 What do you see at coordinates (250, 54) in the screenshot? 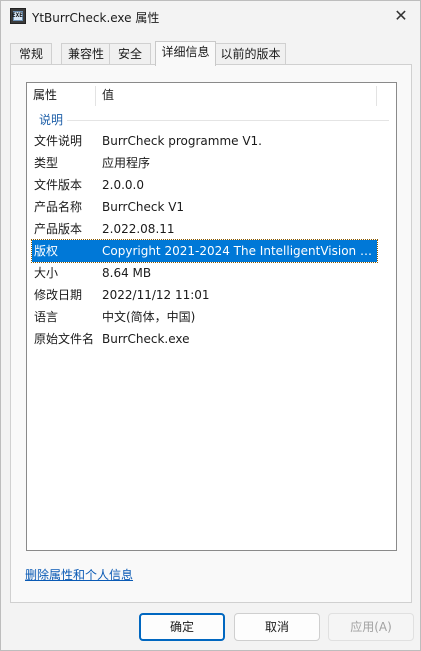
I see `tab-previous-versions: 以前的版本` at bounding box center [250, 54].